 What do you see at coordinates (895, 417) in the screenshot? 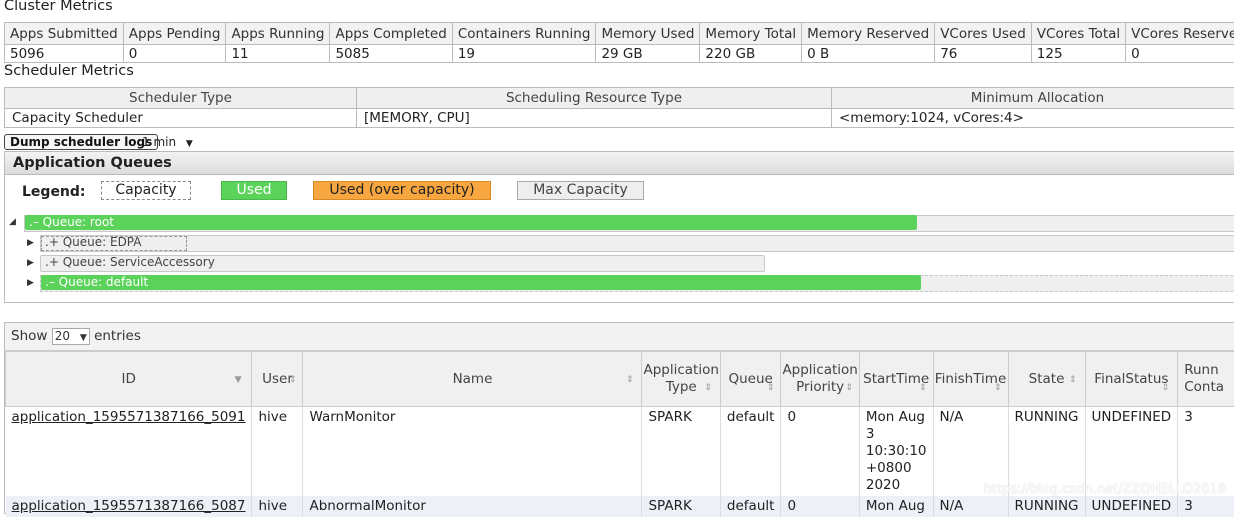
I see `starttime-part: Mon Aug` at bounding box center [895, 417].